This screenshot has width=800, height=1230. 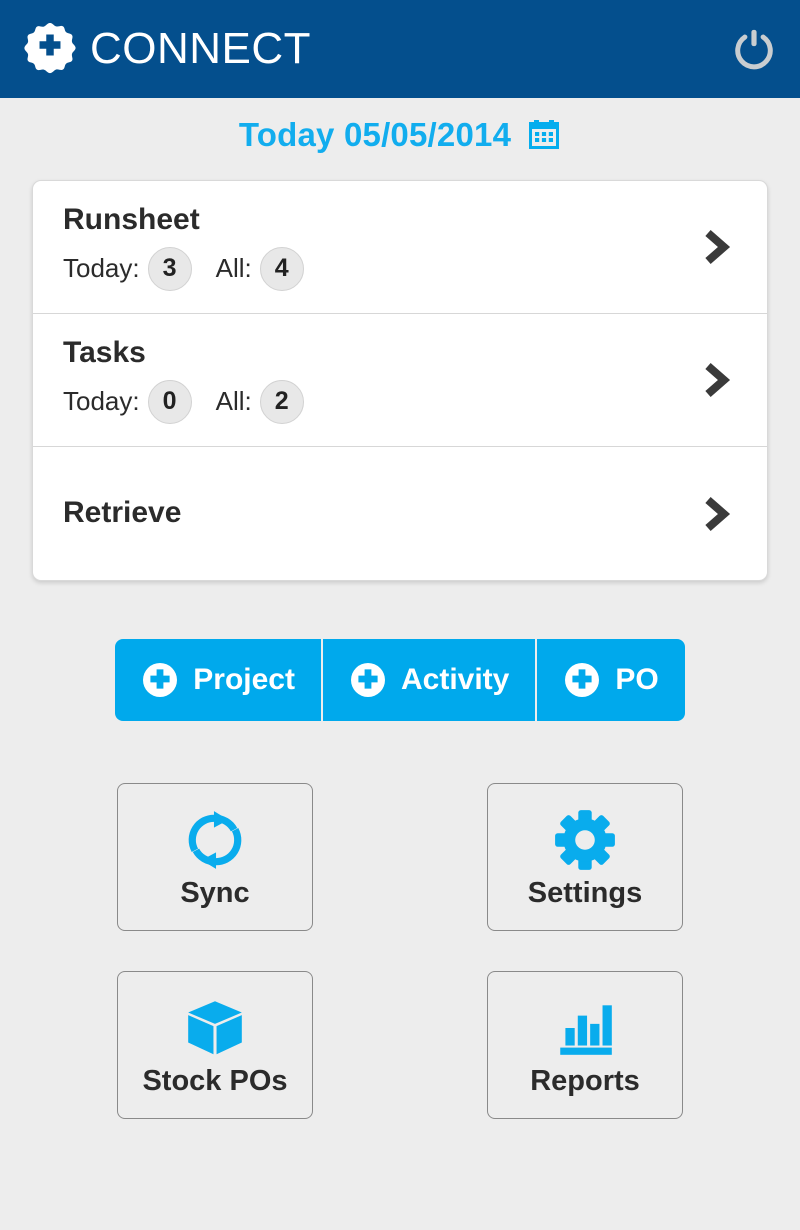 I want to click on menu-row-tasks: Tasks Today: 0 All: 2, so click(x=400, y=380).